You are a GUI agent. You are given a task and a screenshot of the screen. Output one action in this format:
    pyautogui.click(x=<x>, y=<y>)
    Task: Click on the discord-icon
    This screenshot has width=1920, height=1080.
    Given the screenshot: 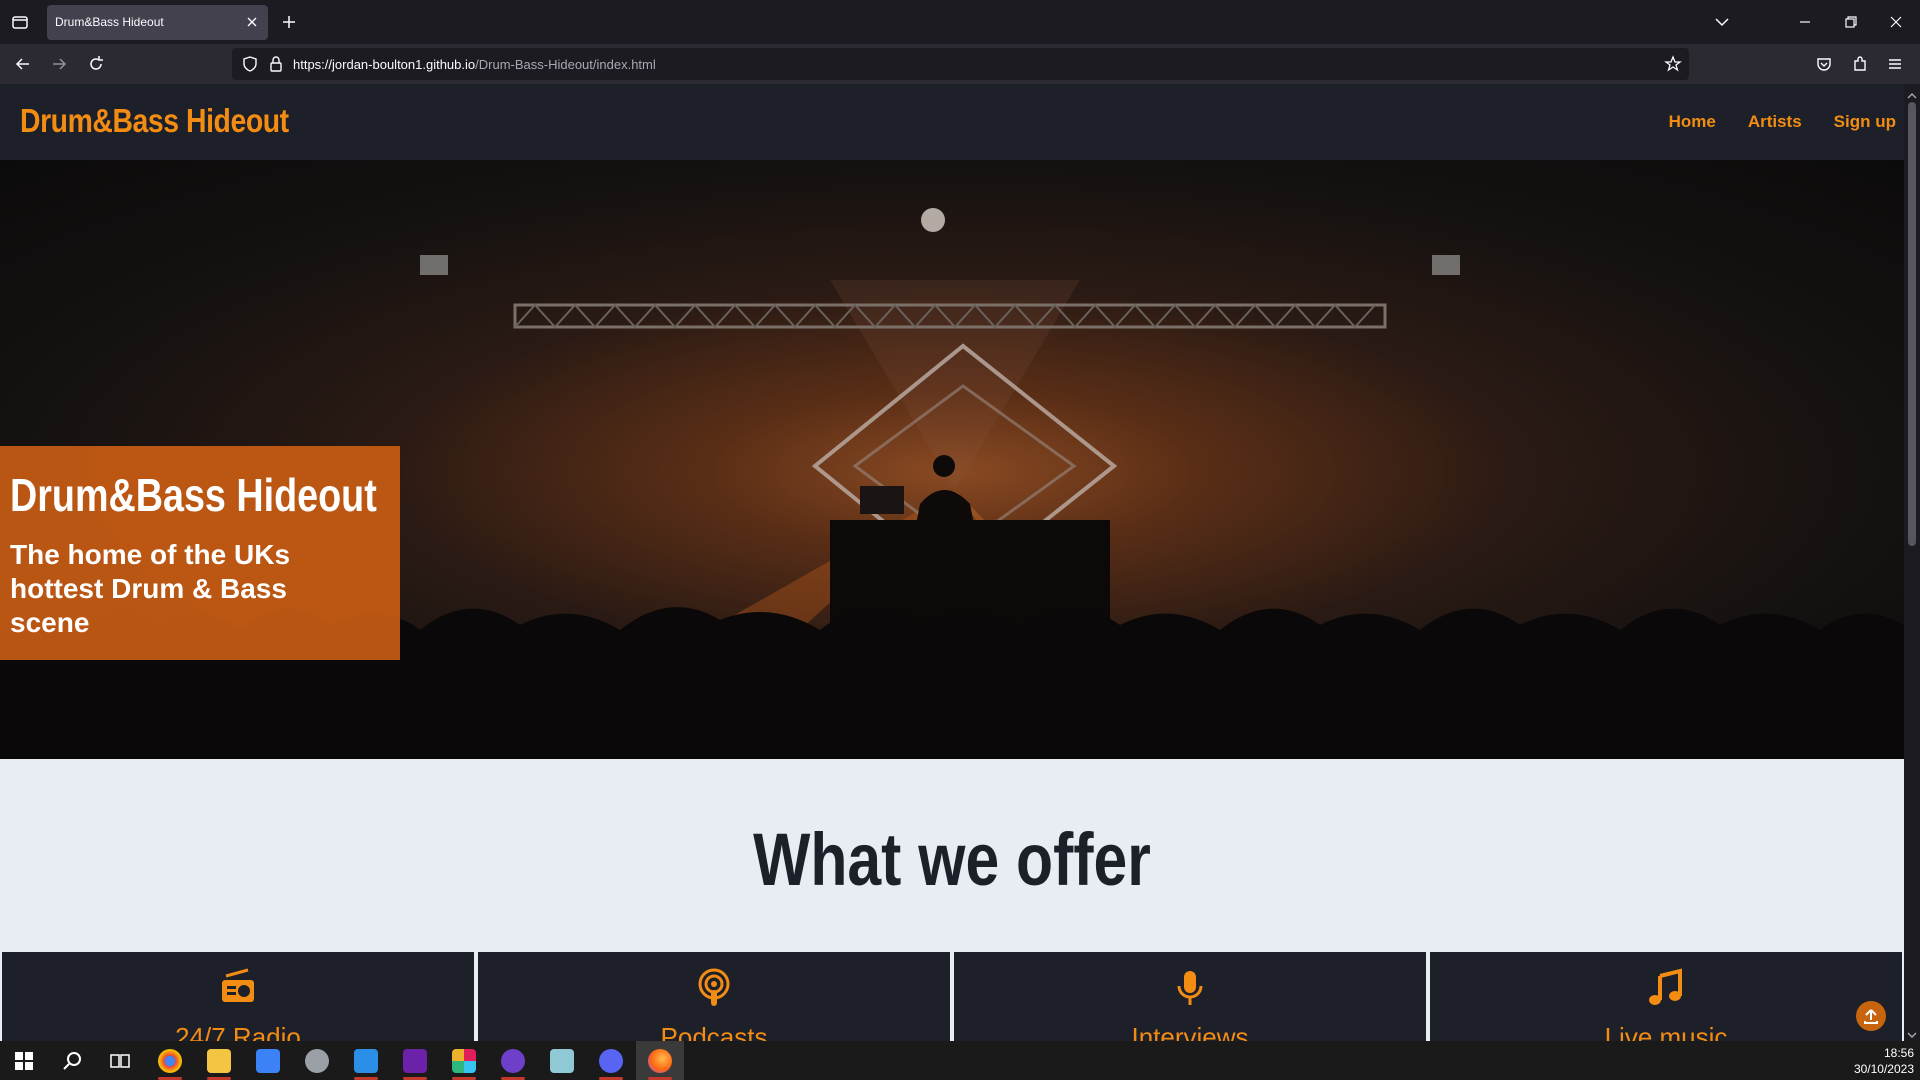 What is the action you would take?
    pyautogui.click(x=611, y=1061)
    